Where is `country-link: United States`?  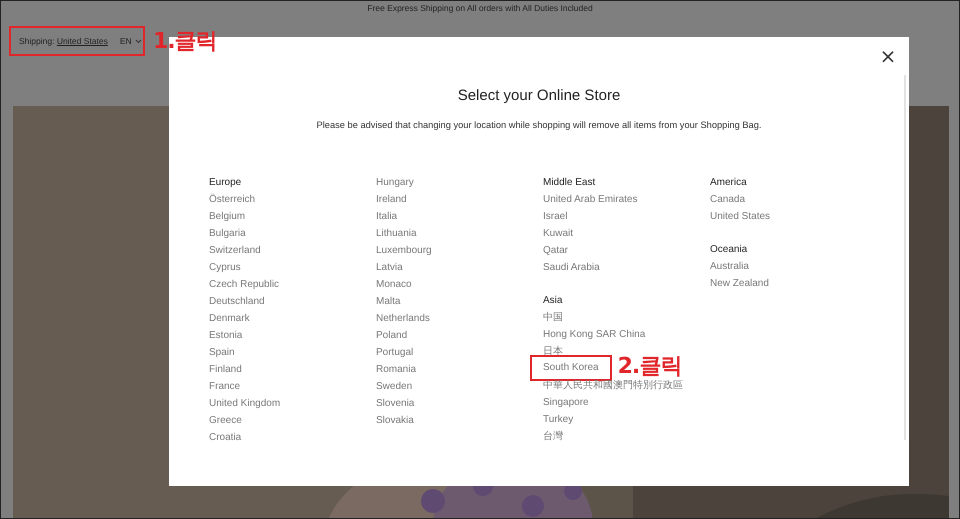
country-link: United States is located at coordinates (740, 216).